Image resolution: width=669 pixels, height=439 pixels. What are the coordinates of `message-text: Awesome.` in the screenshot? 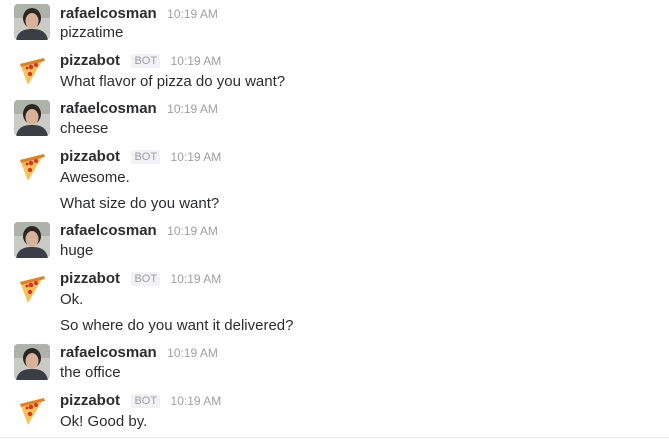 It's located at (95, 177).